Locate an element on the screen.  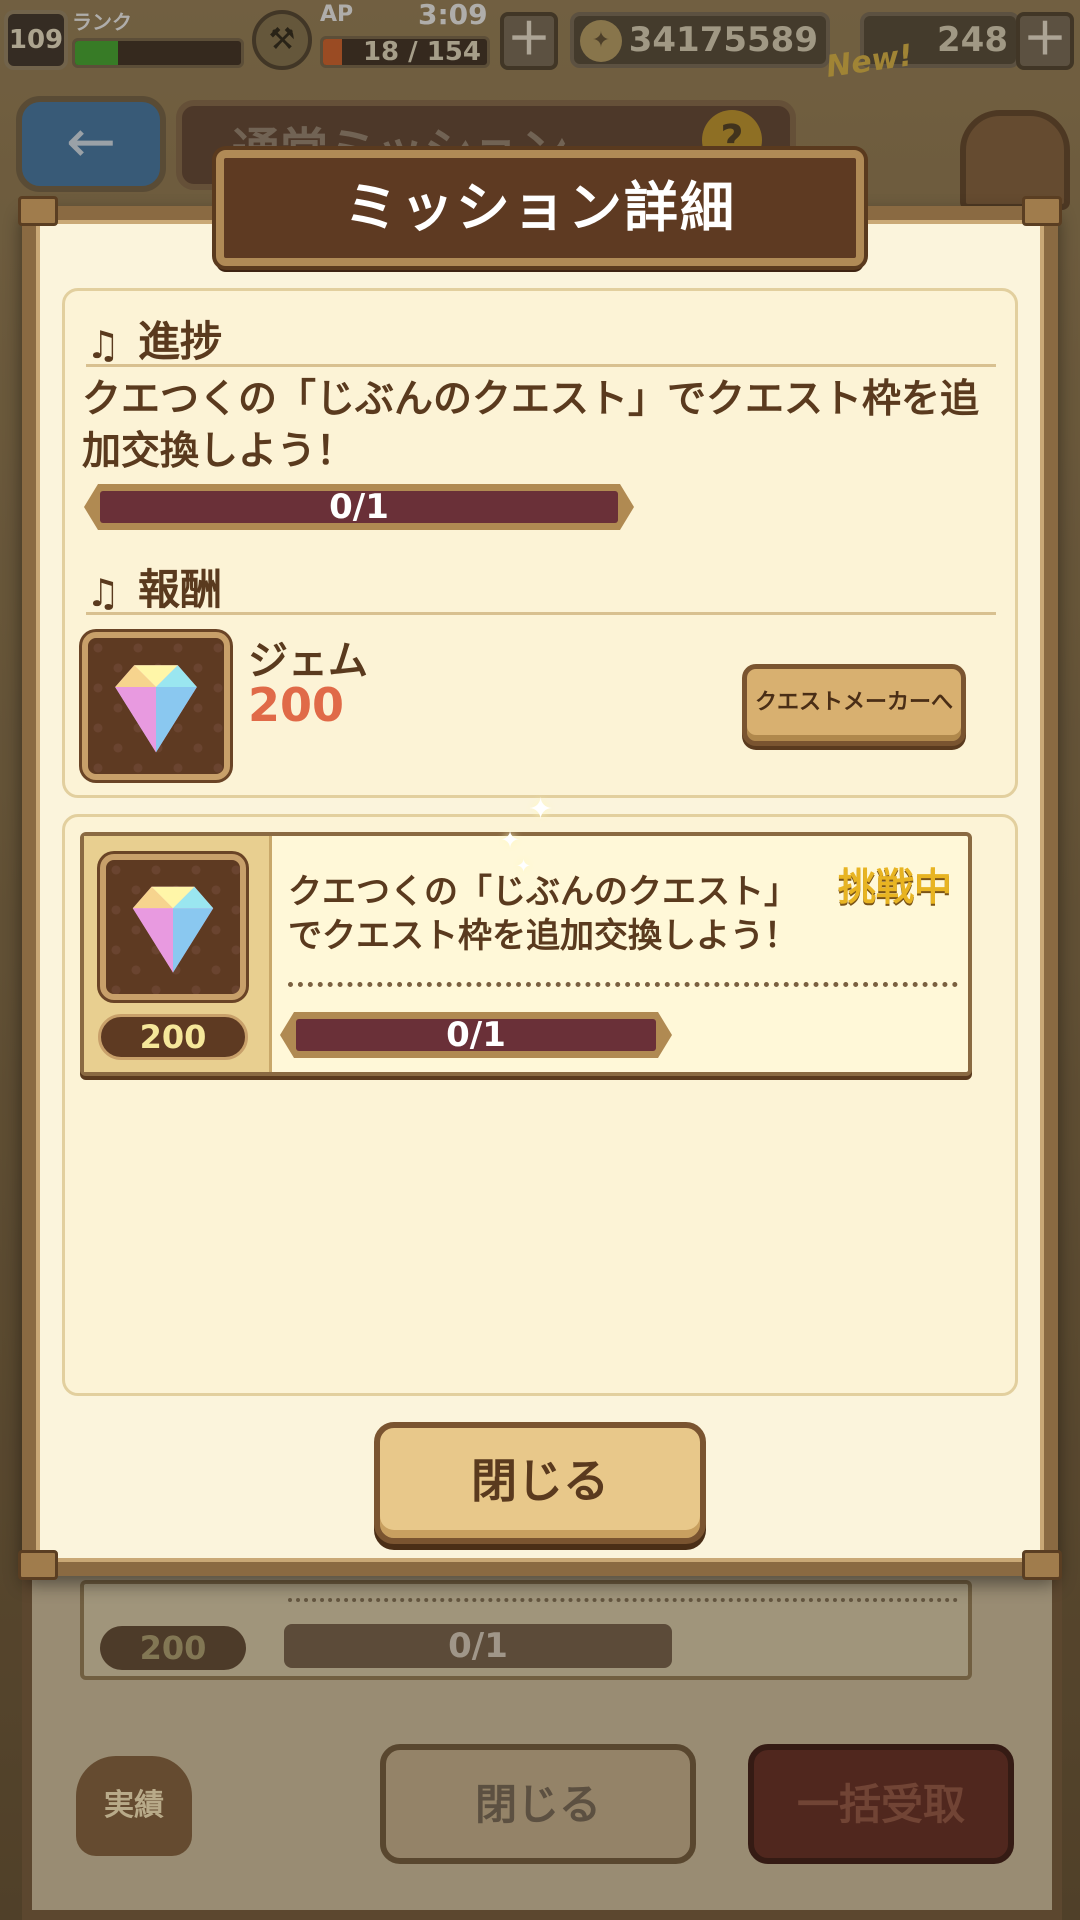
mission-row-line2: でクエスト枠を追加交換しよう！ is located at coordinates (543, 936).